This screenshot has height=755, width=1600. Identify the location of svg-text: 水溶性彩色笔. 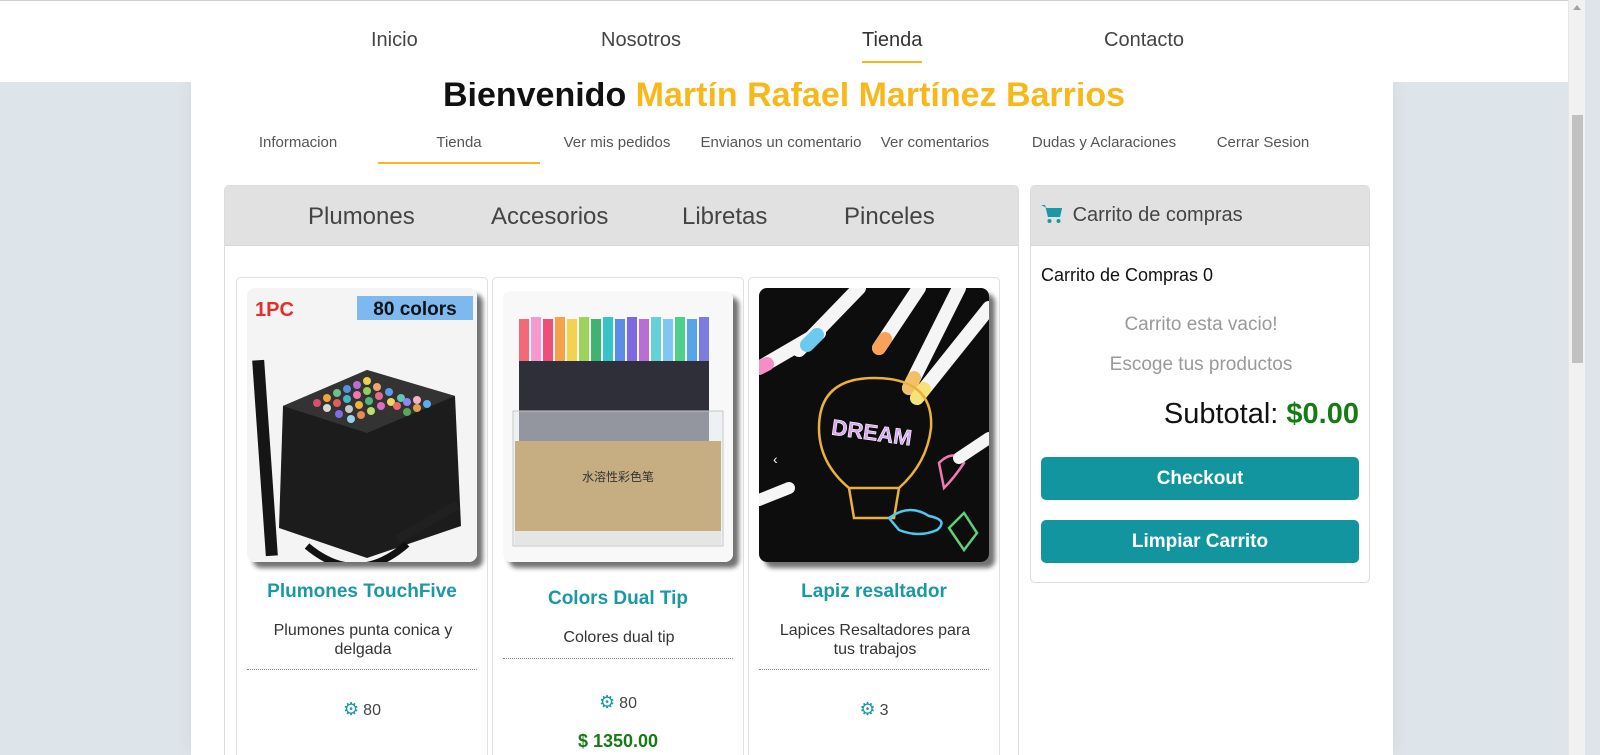
(618, 476).